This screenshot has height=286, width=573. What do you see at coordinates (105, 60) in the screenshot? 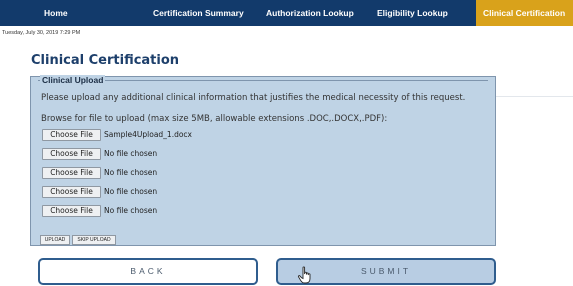
I see `page-title: Clinical Certification` at bounding box center [105, 60].